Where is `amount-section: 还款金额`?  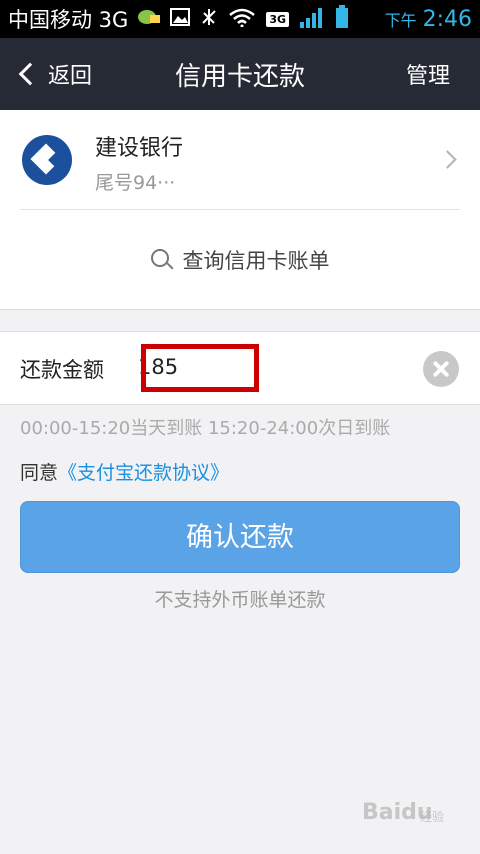
amount-section: 还款金额 is located at coordinates (240, 368).